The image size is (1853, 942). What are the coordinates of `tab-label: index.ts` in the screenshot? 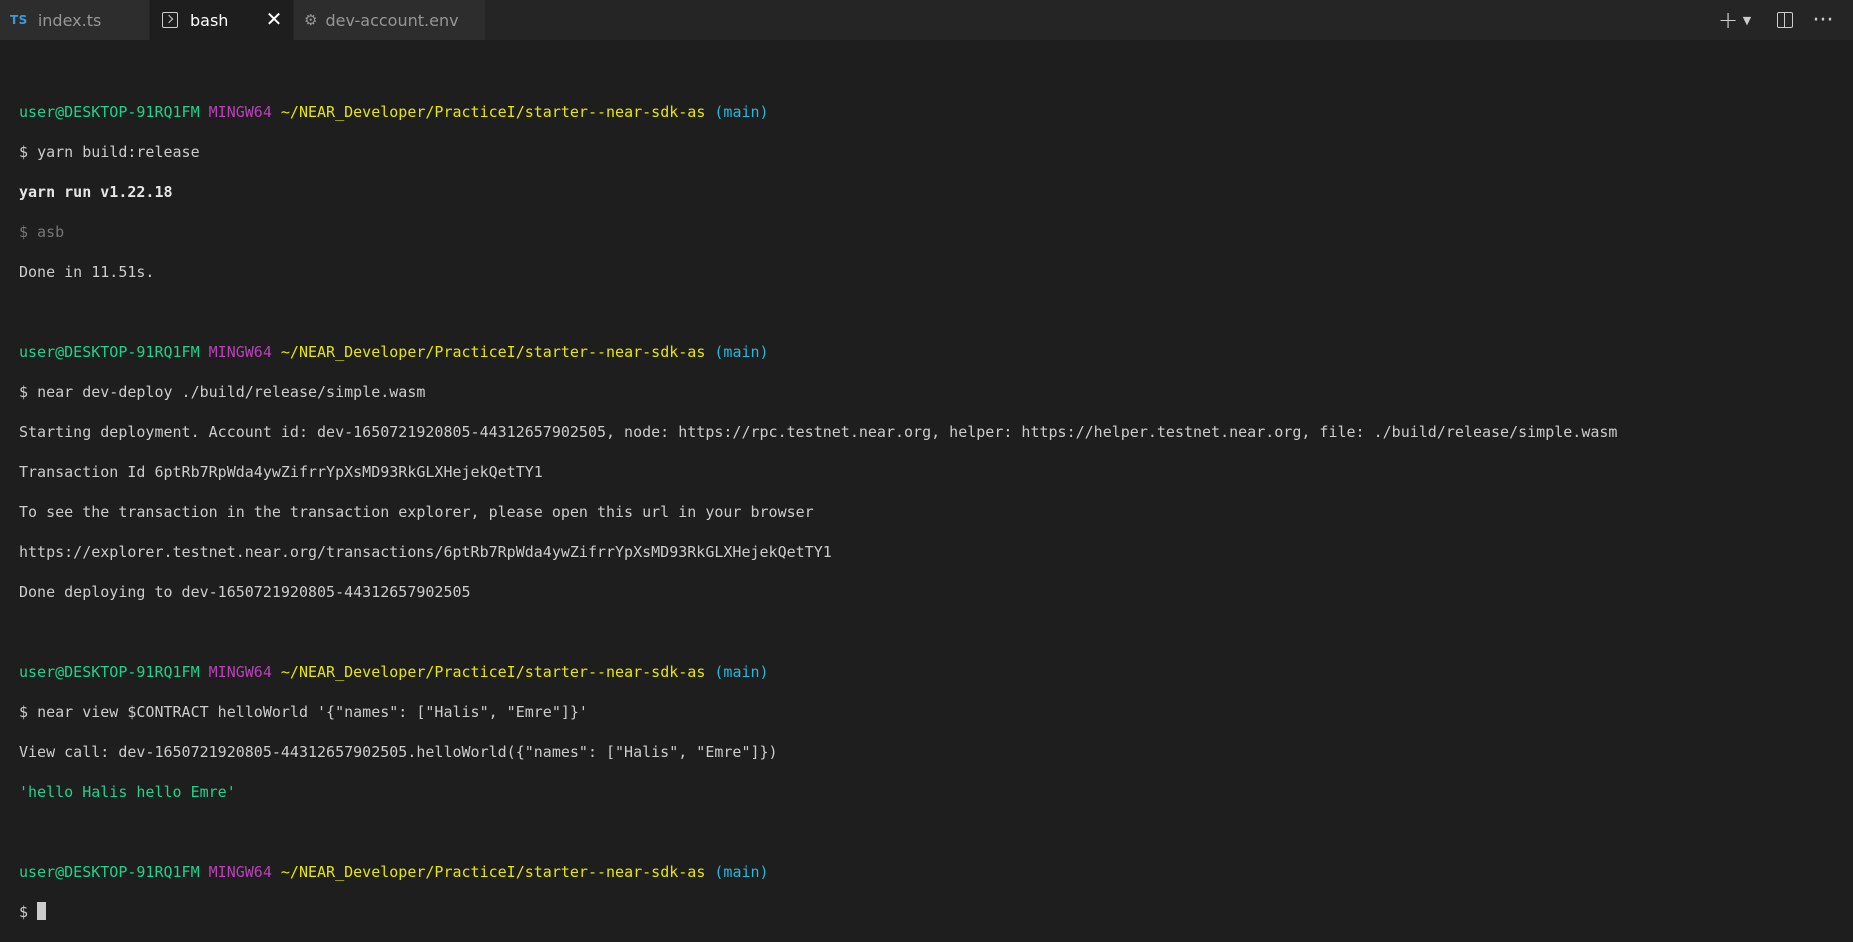 It's located at (69, 20).